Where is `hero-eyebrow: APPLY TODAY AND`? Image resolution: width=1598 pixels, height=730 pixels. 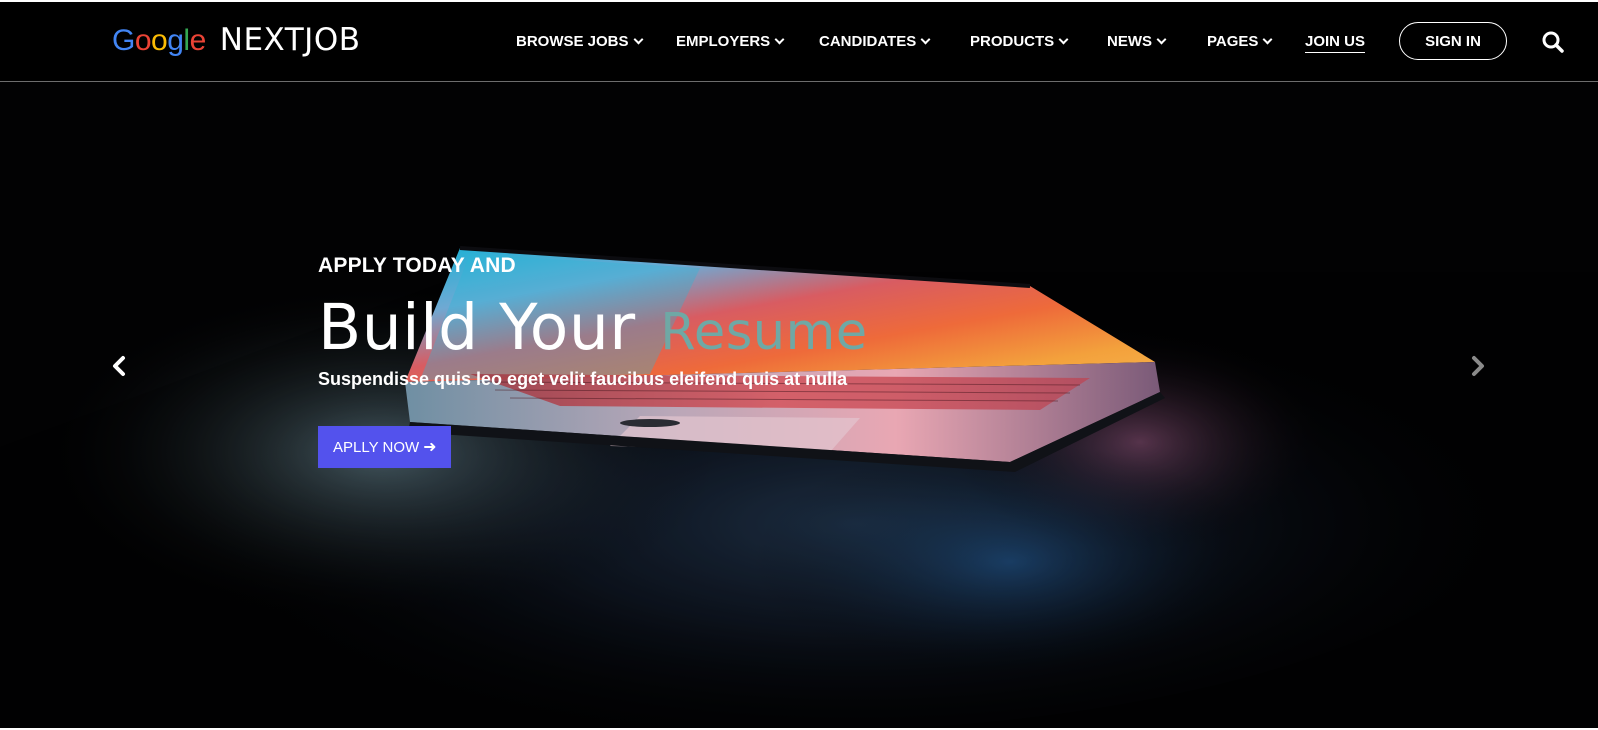
hero-eyebrow: APPLY TODAY AND is located at coordinates (417, 265).